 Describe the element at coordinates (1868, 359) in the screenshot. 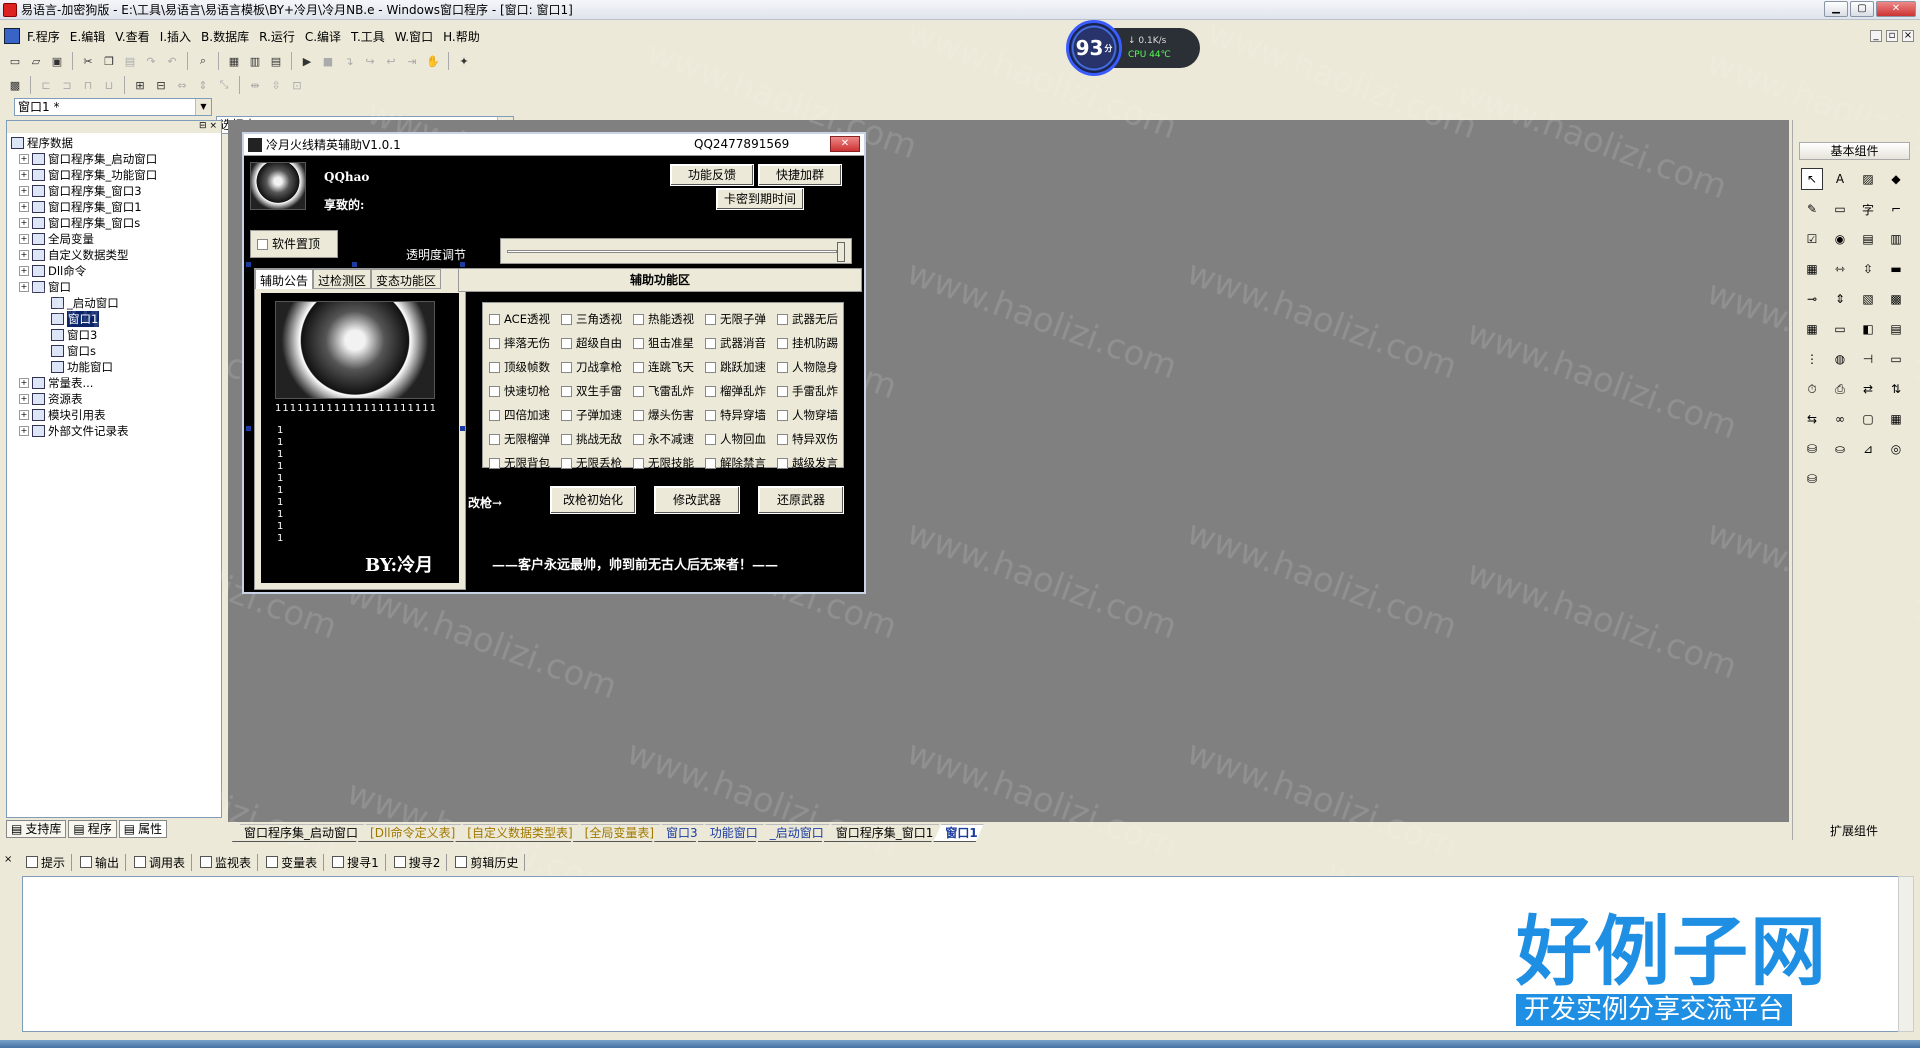

I see `splitter-icon: ⊣` at that location.